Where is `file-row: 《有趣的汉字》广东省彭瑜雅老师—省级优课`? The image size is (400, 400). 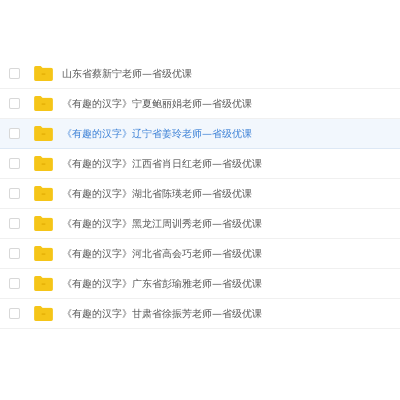 file-row: 《有趣的汉字》广东省彭瑜雅老师—省级优课 is located at coordinates (200, 284).